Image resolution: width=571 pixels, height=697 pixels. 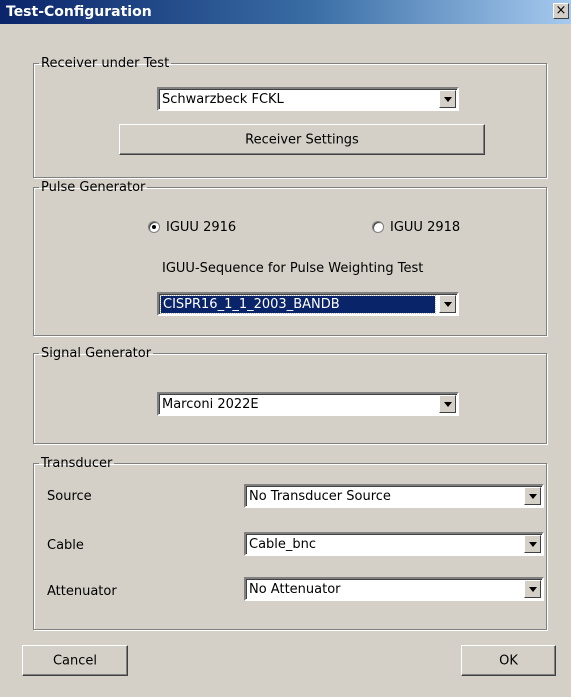 I want to click on signal-value: Marconi 2022E, so click(x=210, y=404).